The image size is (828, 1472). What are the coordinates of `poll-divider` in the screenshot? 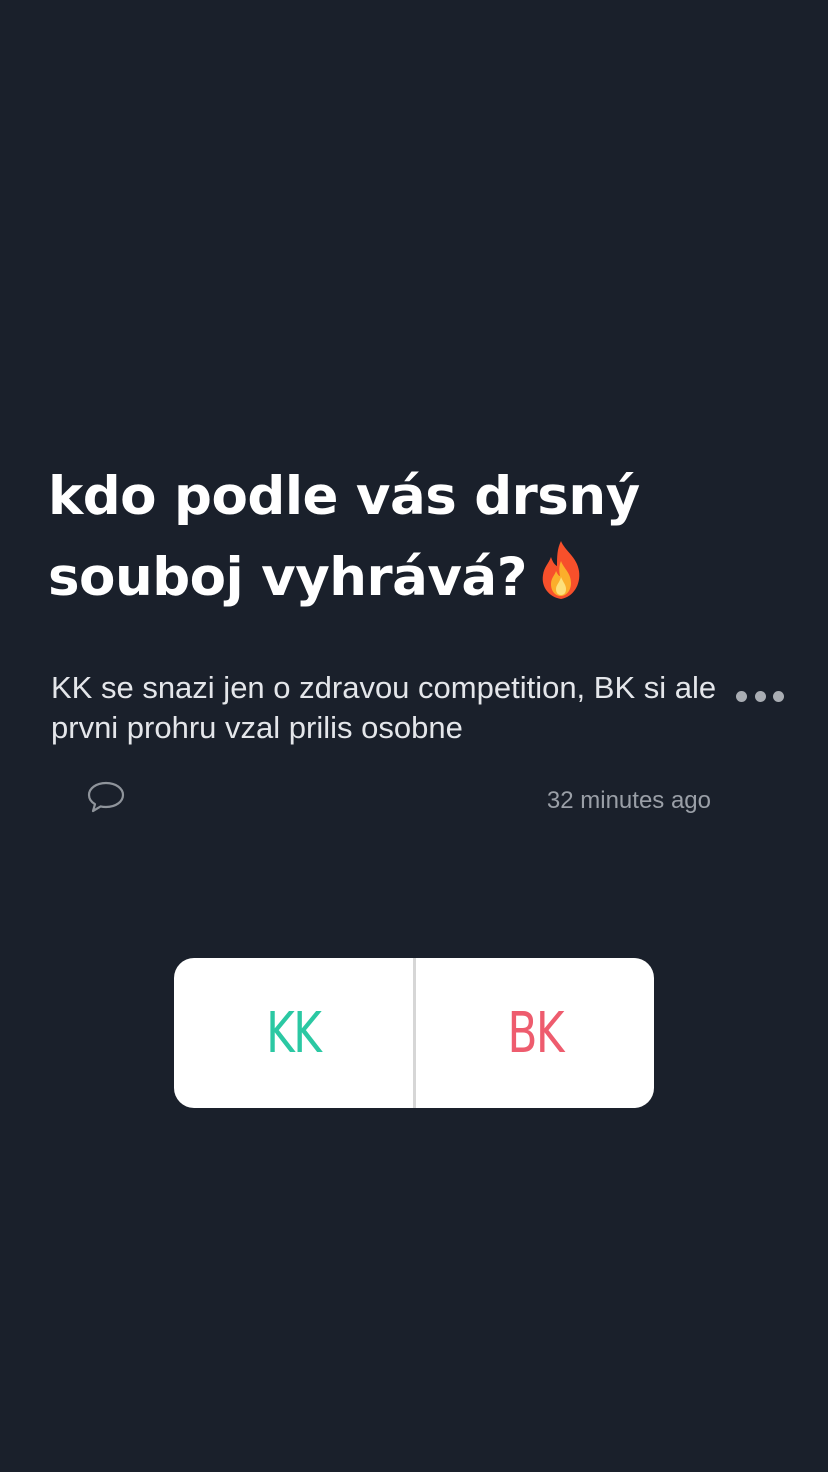 It's located at (414, 1033).